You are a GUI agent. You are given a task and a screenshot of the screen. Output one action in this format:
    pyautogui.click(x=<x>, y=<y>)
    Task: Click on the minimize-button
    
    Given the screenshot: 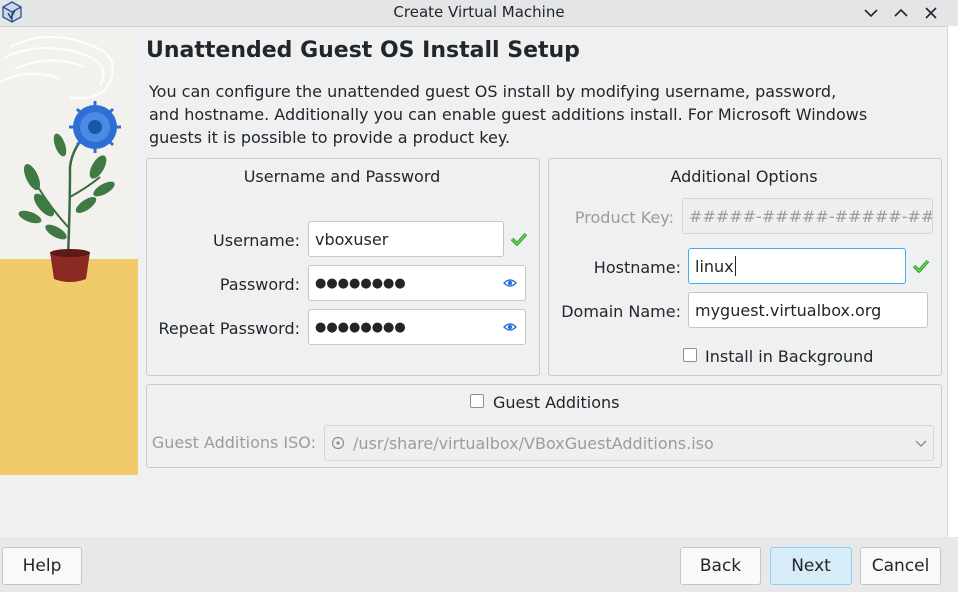 What is the action you would take?
    pyautogui.click(x=871, y=13)
    